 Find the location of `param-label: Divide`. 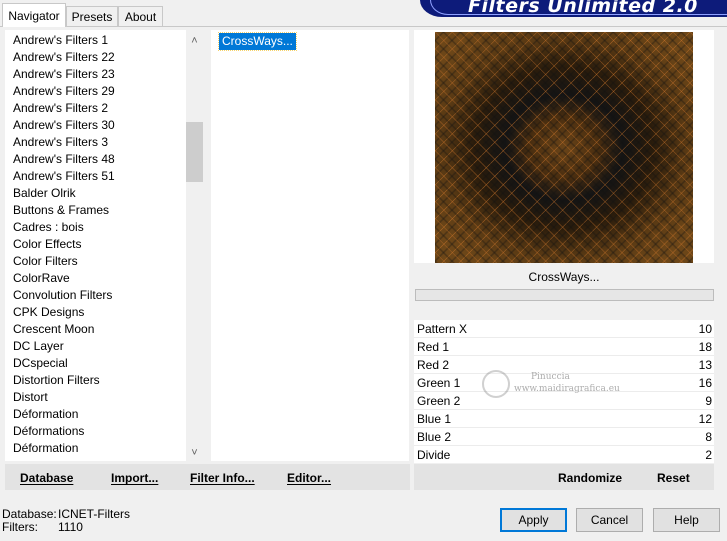

param-label: Divide is located at coordinates (434, 455).